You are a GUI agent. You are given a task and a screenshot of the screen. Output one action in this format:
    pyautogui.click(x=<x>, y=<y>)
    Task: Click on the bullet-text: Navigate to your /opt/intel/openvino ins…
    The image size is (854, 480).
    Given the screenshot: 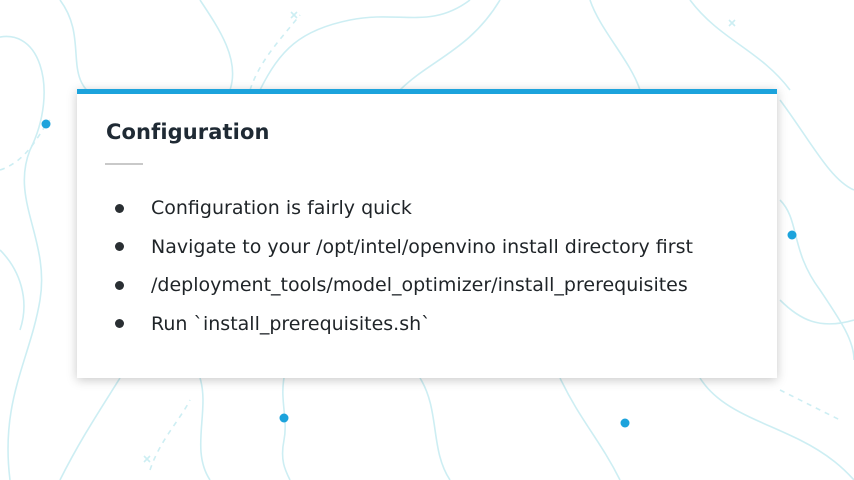 What is the action you would take?
    pyautogui.click(x=422, y=246)
    